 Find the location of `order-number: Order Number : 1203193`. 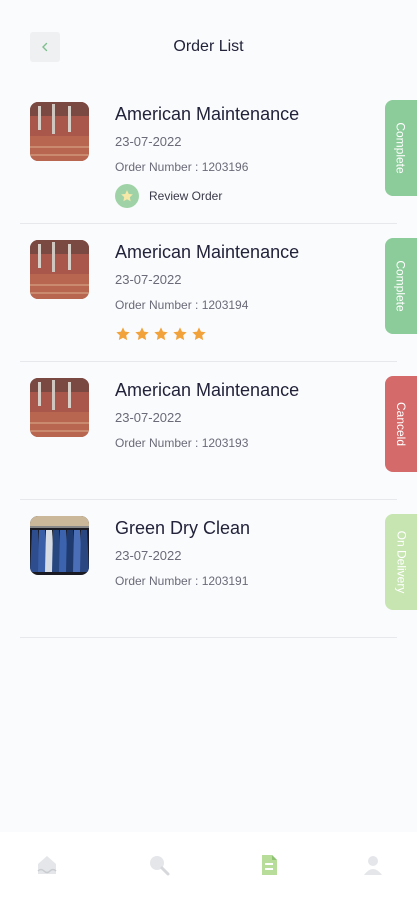

order-number: Order Number : 1203193 is located at coordinates (182, 443).